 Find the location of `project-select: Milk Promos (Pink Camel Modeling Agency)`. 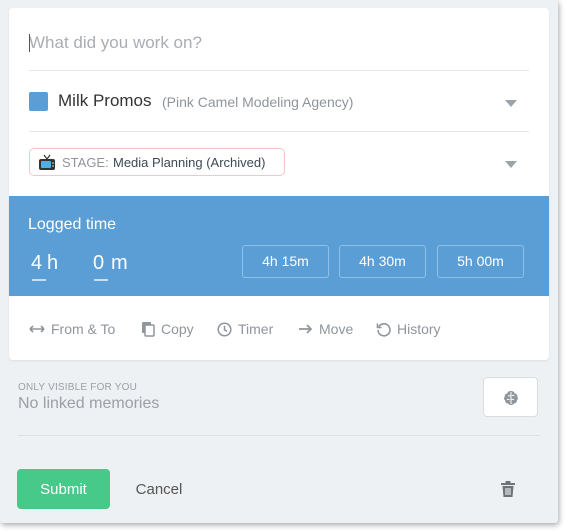

project-select: Milk Promos (Pink Camel Modeling Agency) is located at coordinates (279, 102).